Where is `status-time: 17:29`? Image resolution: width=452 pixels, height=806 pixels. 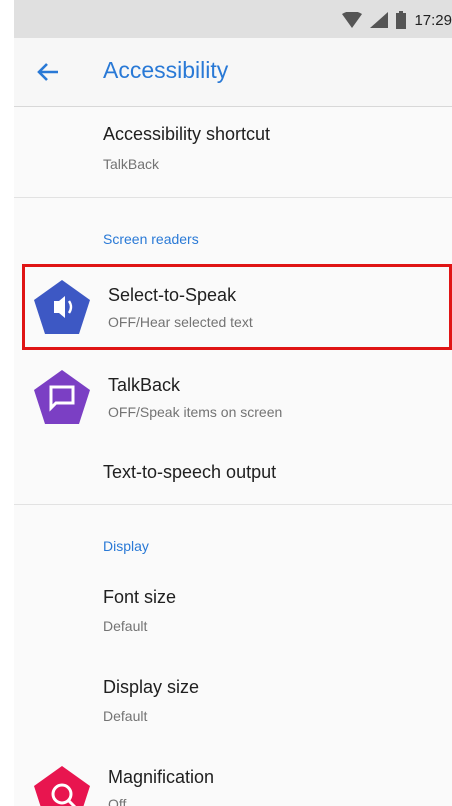
status-time: 17:29 is located at coordinates (433, 20).